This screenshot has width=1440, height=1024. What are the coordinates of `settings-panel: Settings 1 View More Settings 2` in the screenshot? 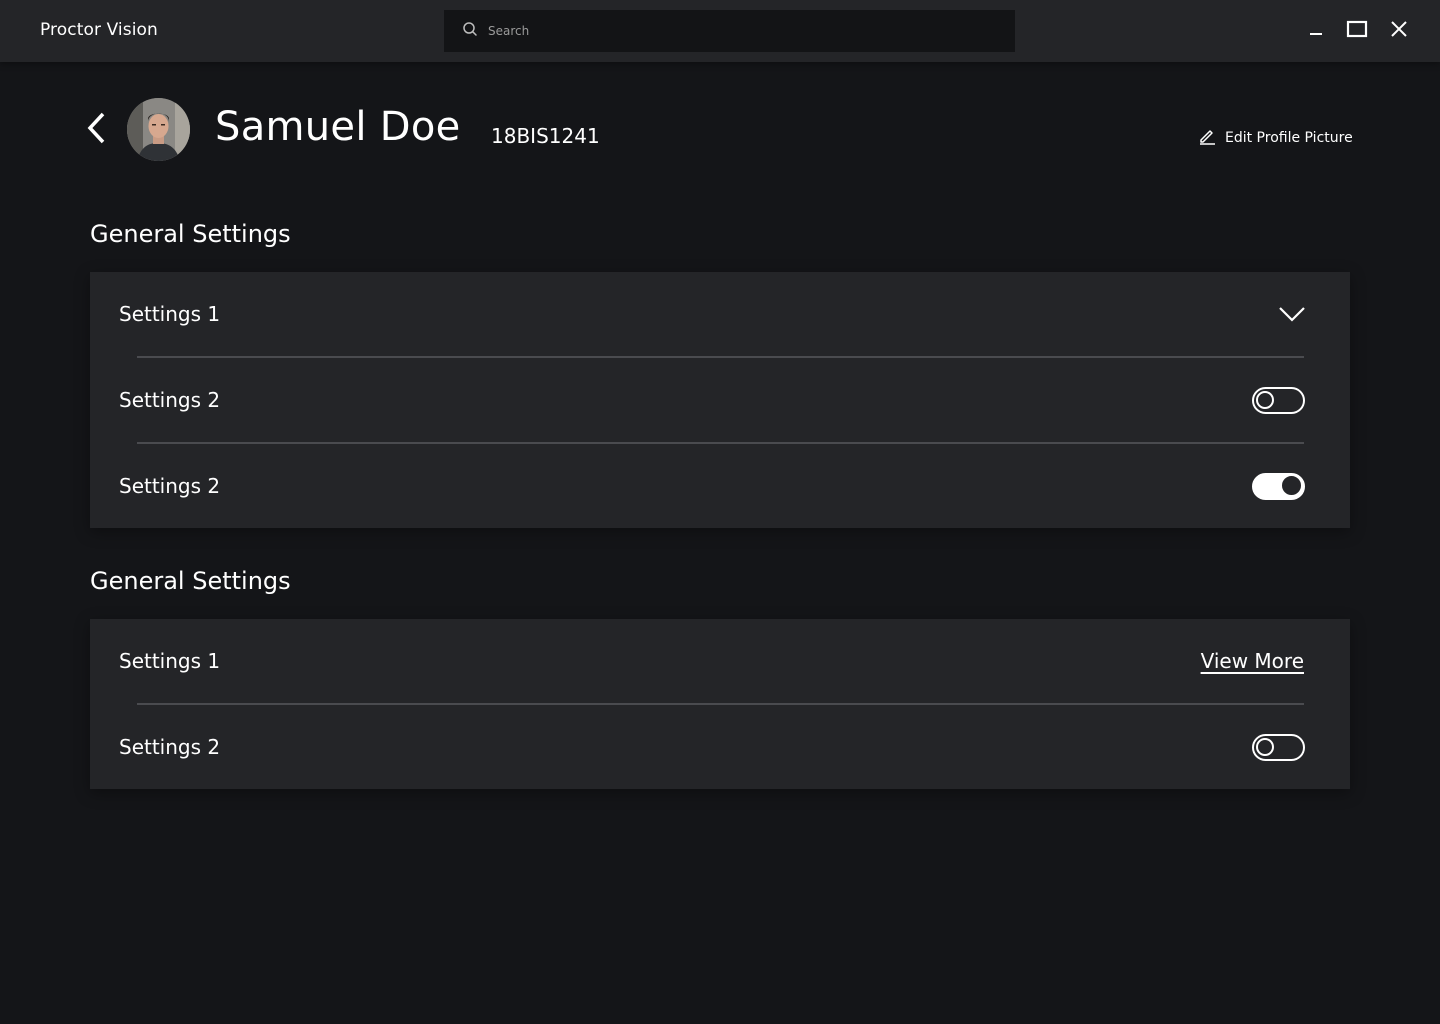 It's located at (720, 704).